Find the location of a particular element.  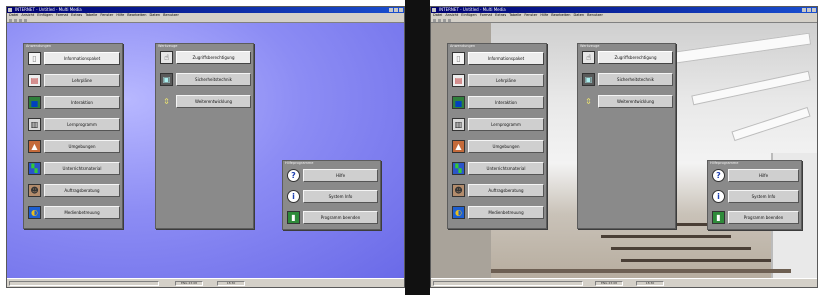

book-icon: ▥ is located at coordinates (34, 124).